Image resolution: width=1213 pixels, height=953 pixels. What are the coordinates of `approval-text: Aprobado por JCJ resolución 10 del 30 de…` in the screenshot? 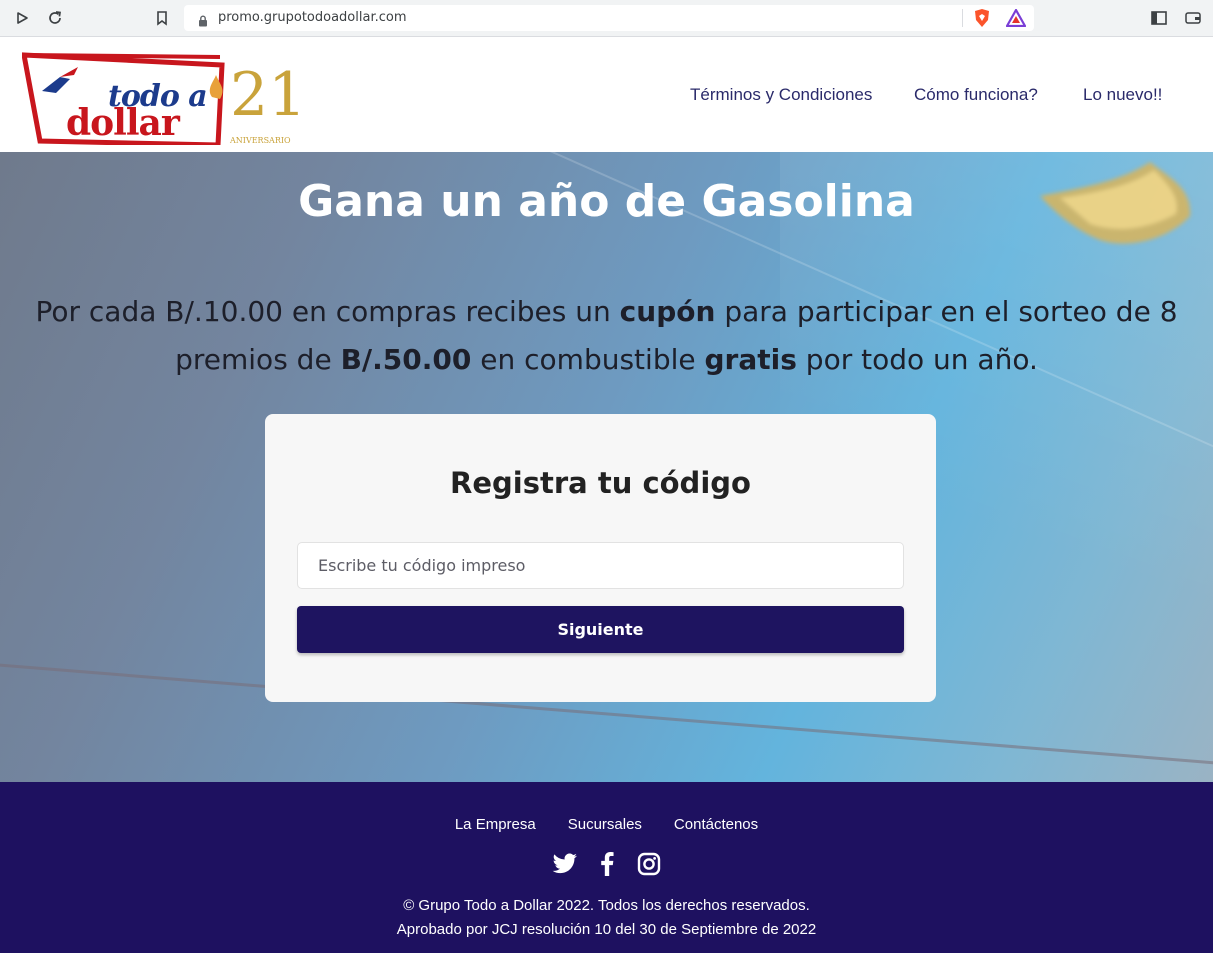 It's located at (606, 929).